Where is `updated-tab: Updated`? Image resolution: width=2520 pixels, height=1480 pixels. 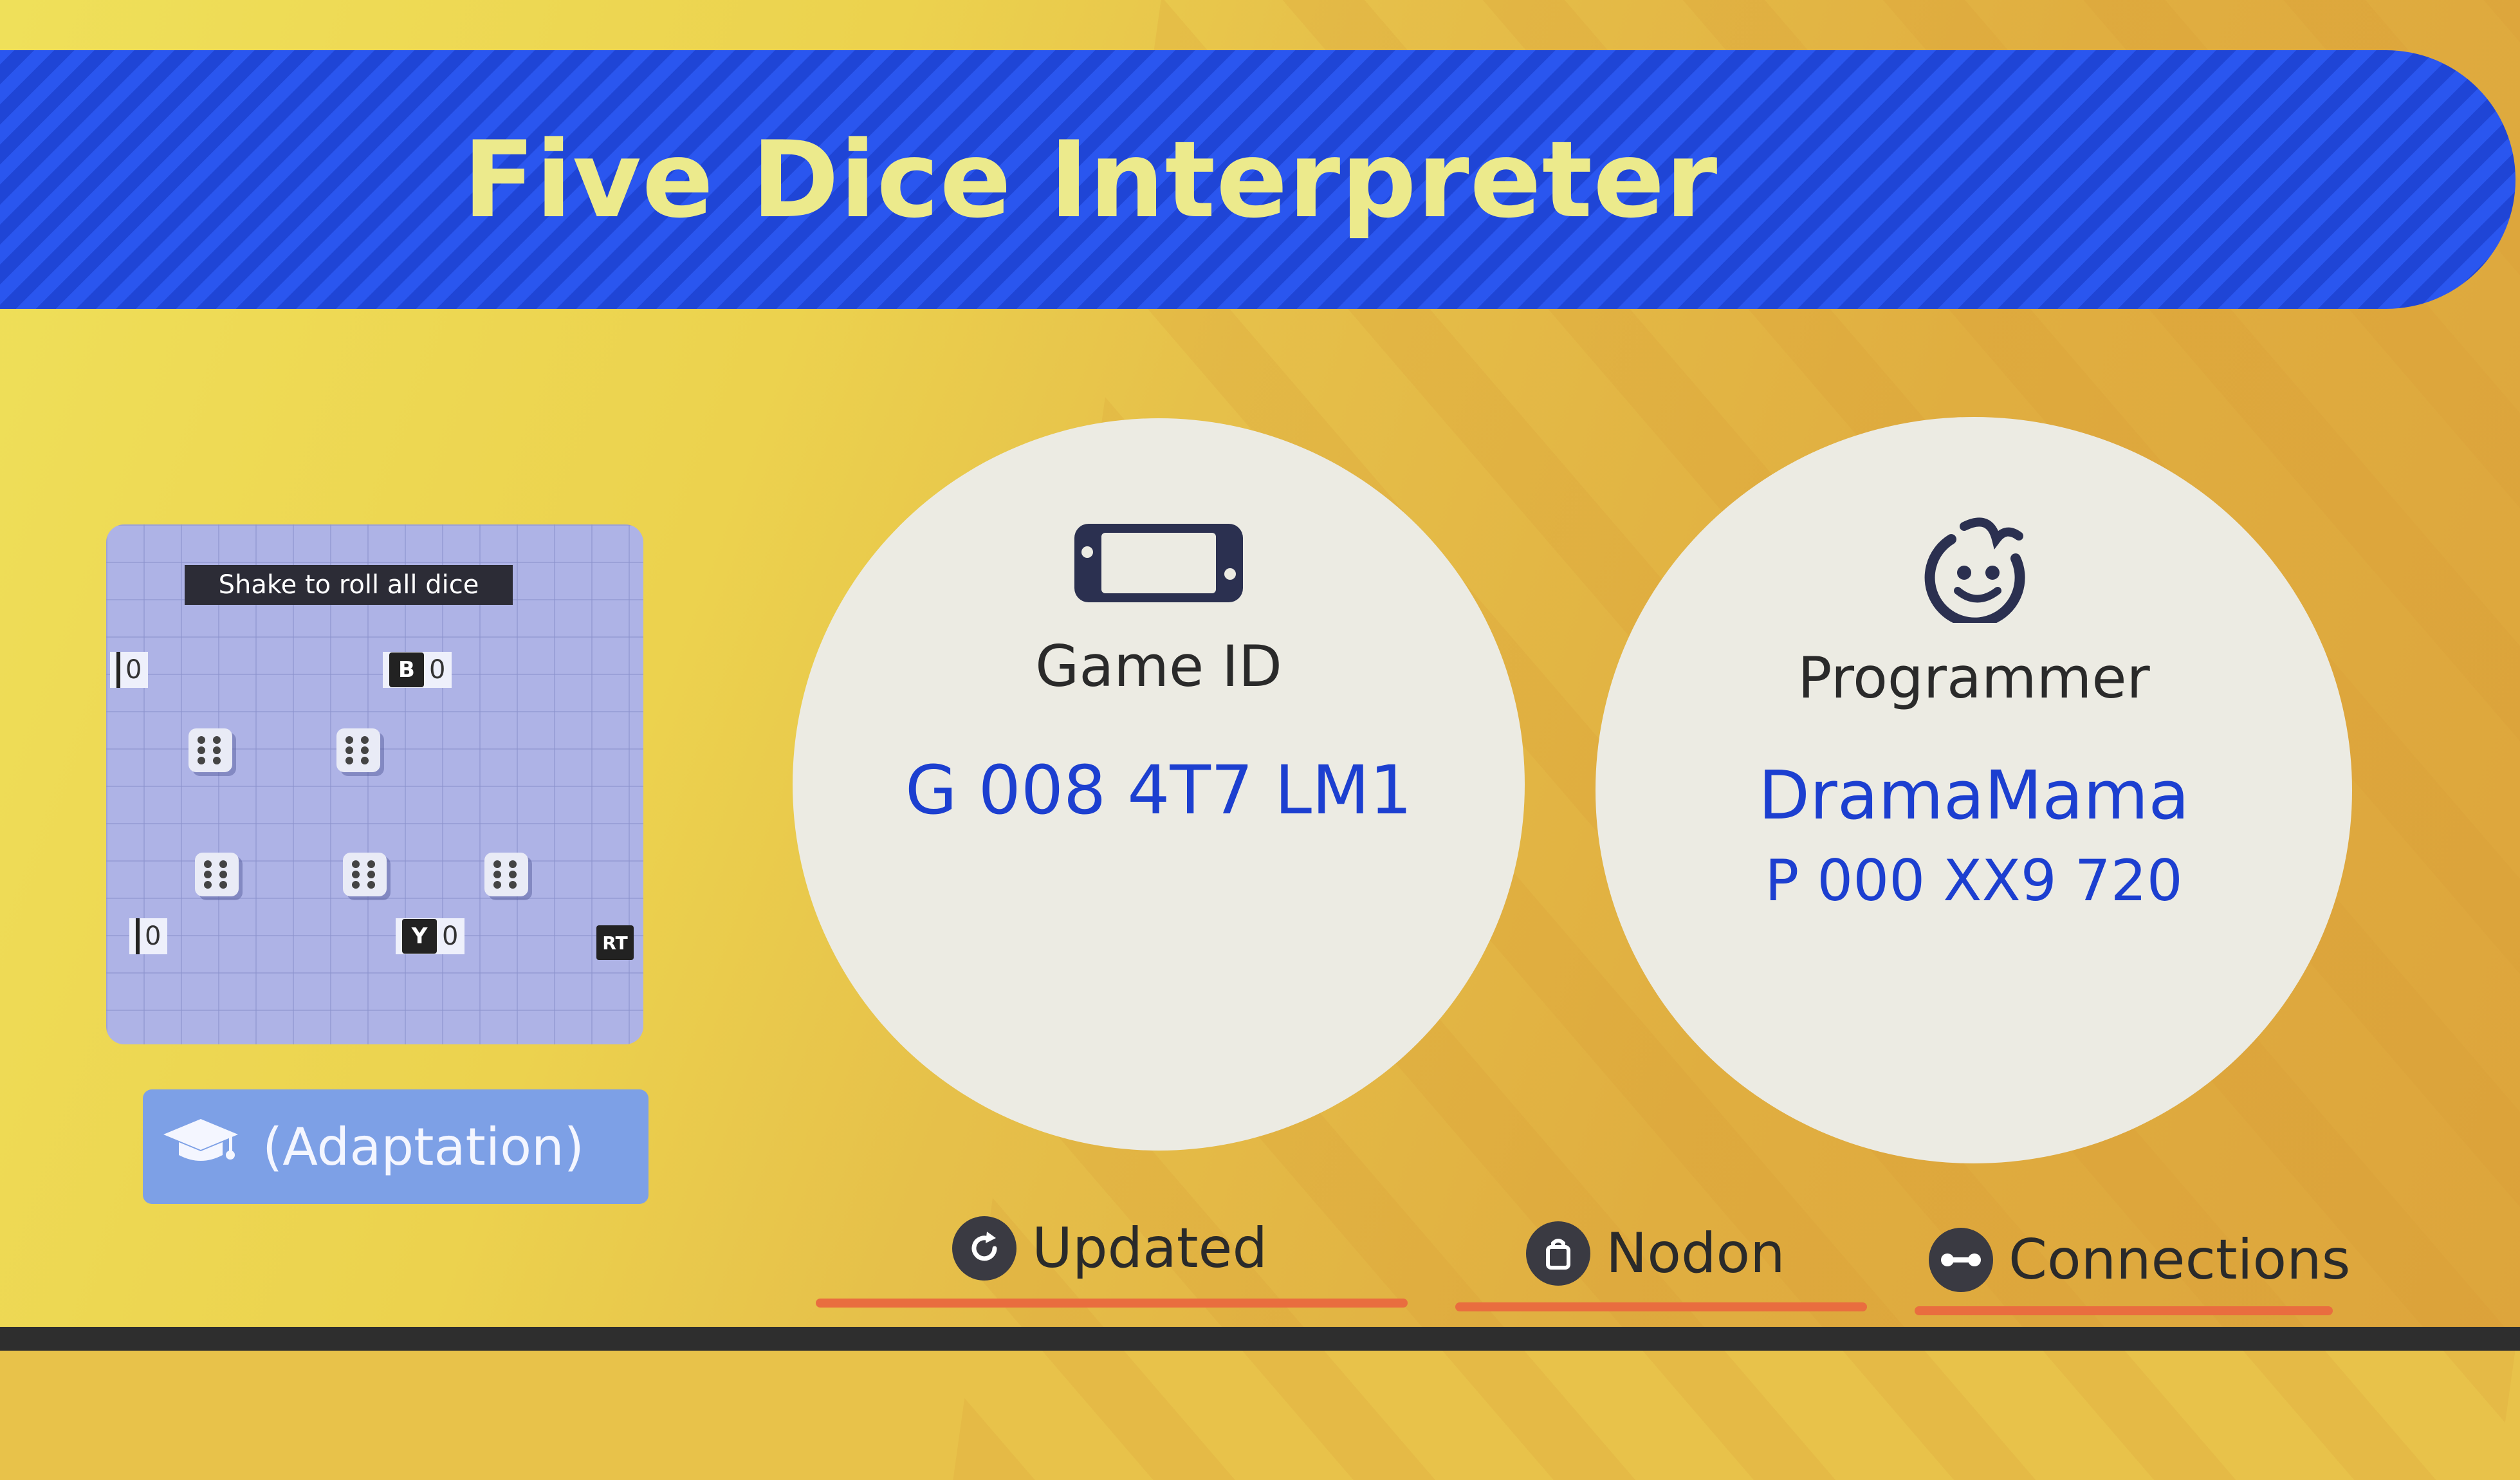 updated-tab: Updated is located at coordinates (1109, 1248).